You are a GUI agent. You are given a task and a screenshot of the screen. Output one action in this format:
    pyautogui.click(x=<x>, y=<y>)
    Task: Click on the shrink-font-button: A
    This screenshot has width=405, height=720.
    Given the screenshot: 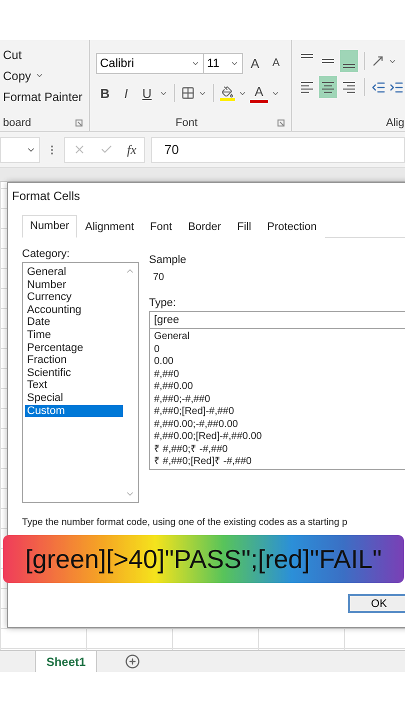 What is the action you would take?
    pyautogui.click(x=276, y=63)
    